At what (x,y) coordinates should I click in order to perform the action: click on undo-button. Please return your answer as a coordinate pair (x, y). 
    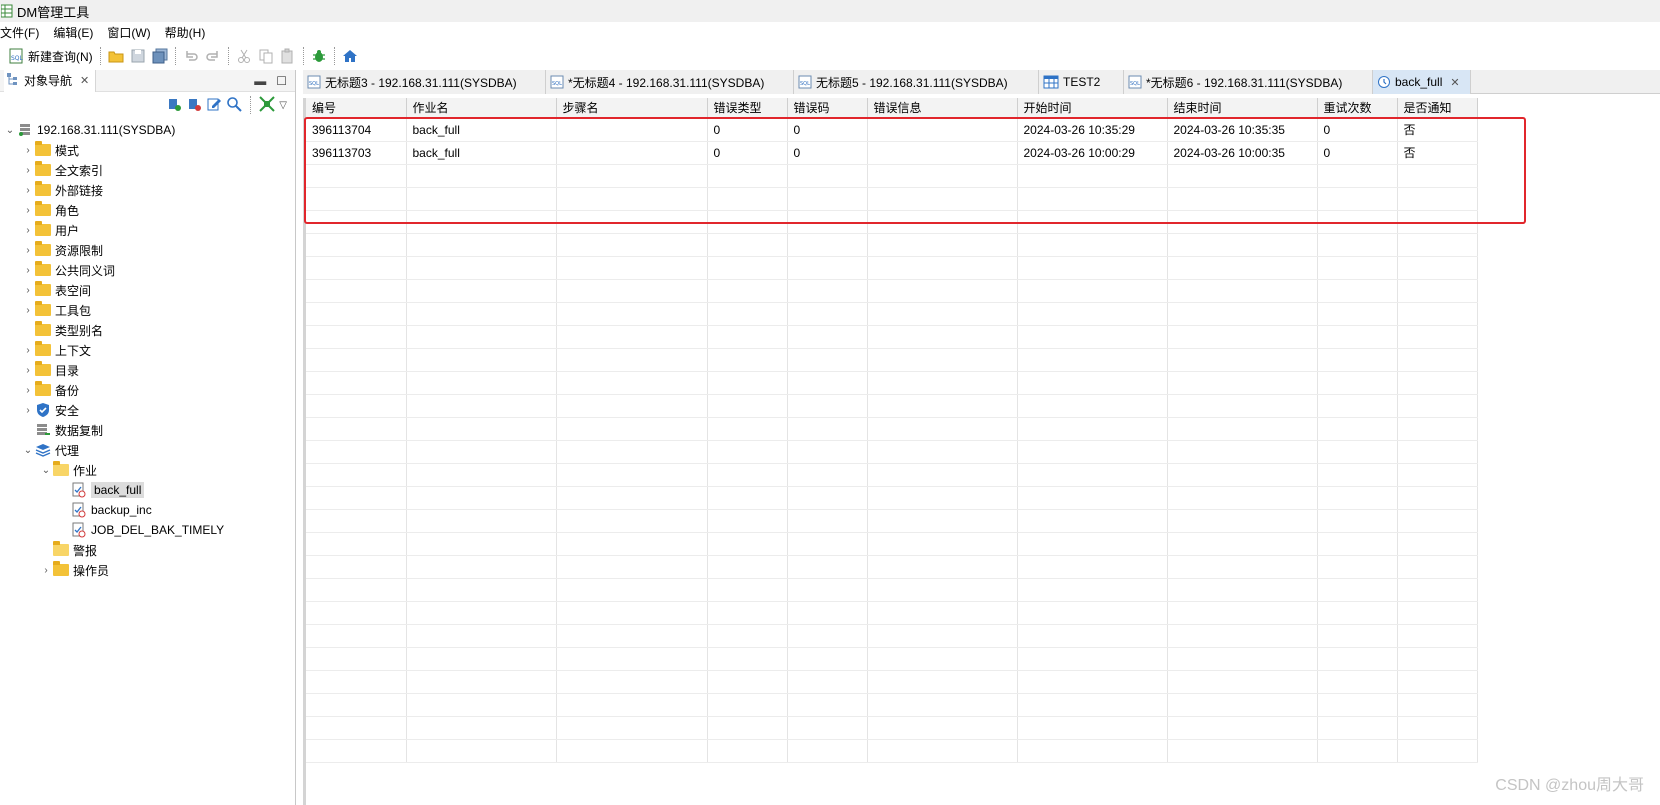
    Looking at the image, I should click on (191, 56).